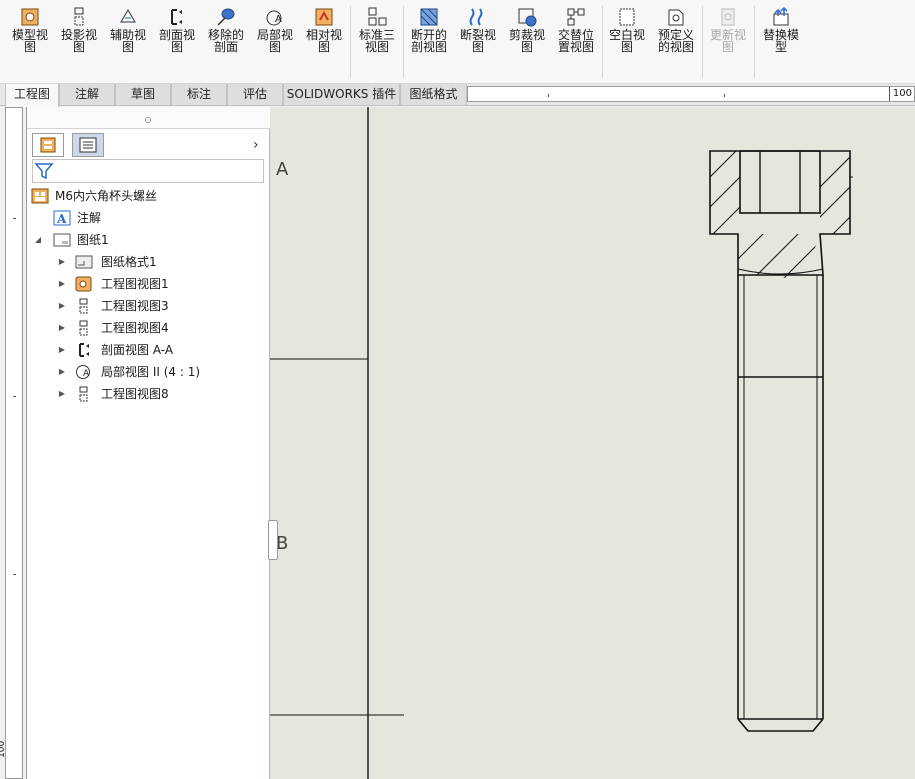 This screenshot has height=779, width=915. Describe the element at coordinates (377, 16) in the screenshot. I see `standard-3-view-icon` at that location.